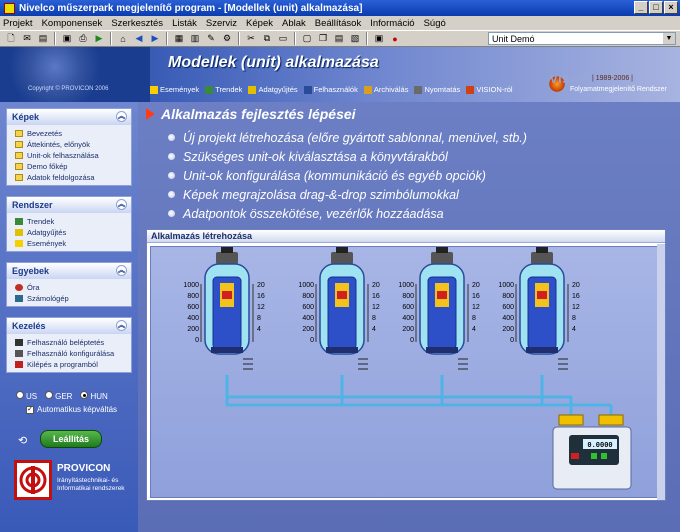  Describe the element at coordinates (22, 440) in the screenshot. I see `refresh-icon: ⟲` at that location.